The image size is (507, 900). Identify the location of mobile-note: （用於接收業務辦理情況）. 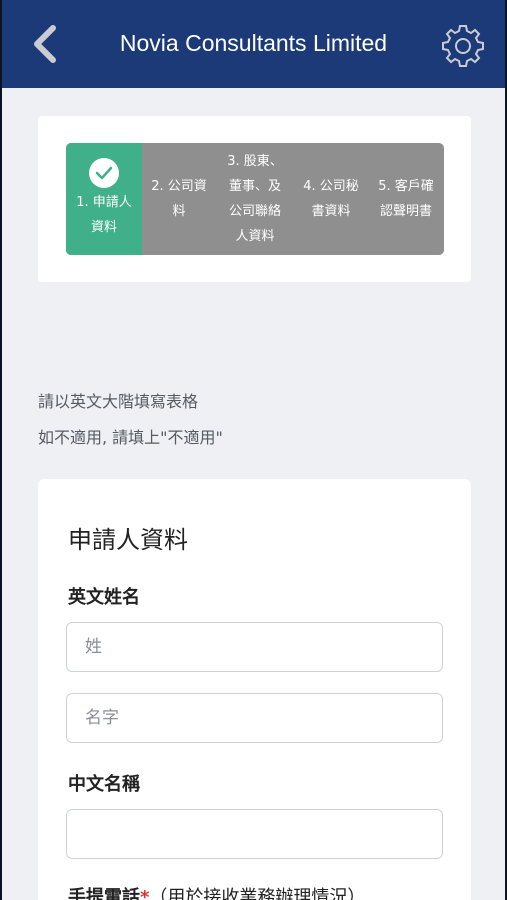
(257, 893).